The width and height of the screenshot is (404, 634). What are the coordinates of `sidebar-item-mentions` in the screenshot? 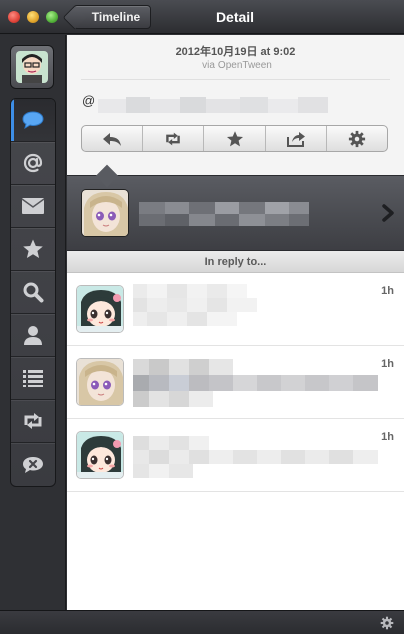 It's located at (33, 163).